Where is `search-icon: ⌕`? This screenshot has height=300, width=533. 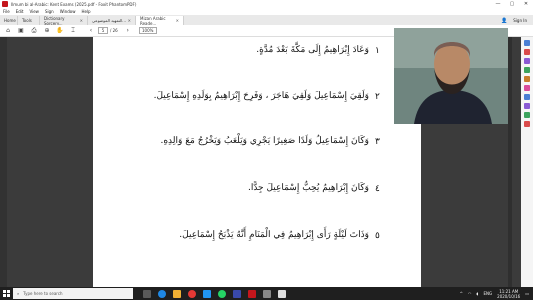 search-icon: ⌕ is located at coordinates (18, 293).